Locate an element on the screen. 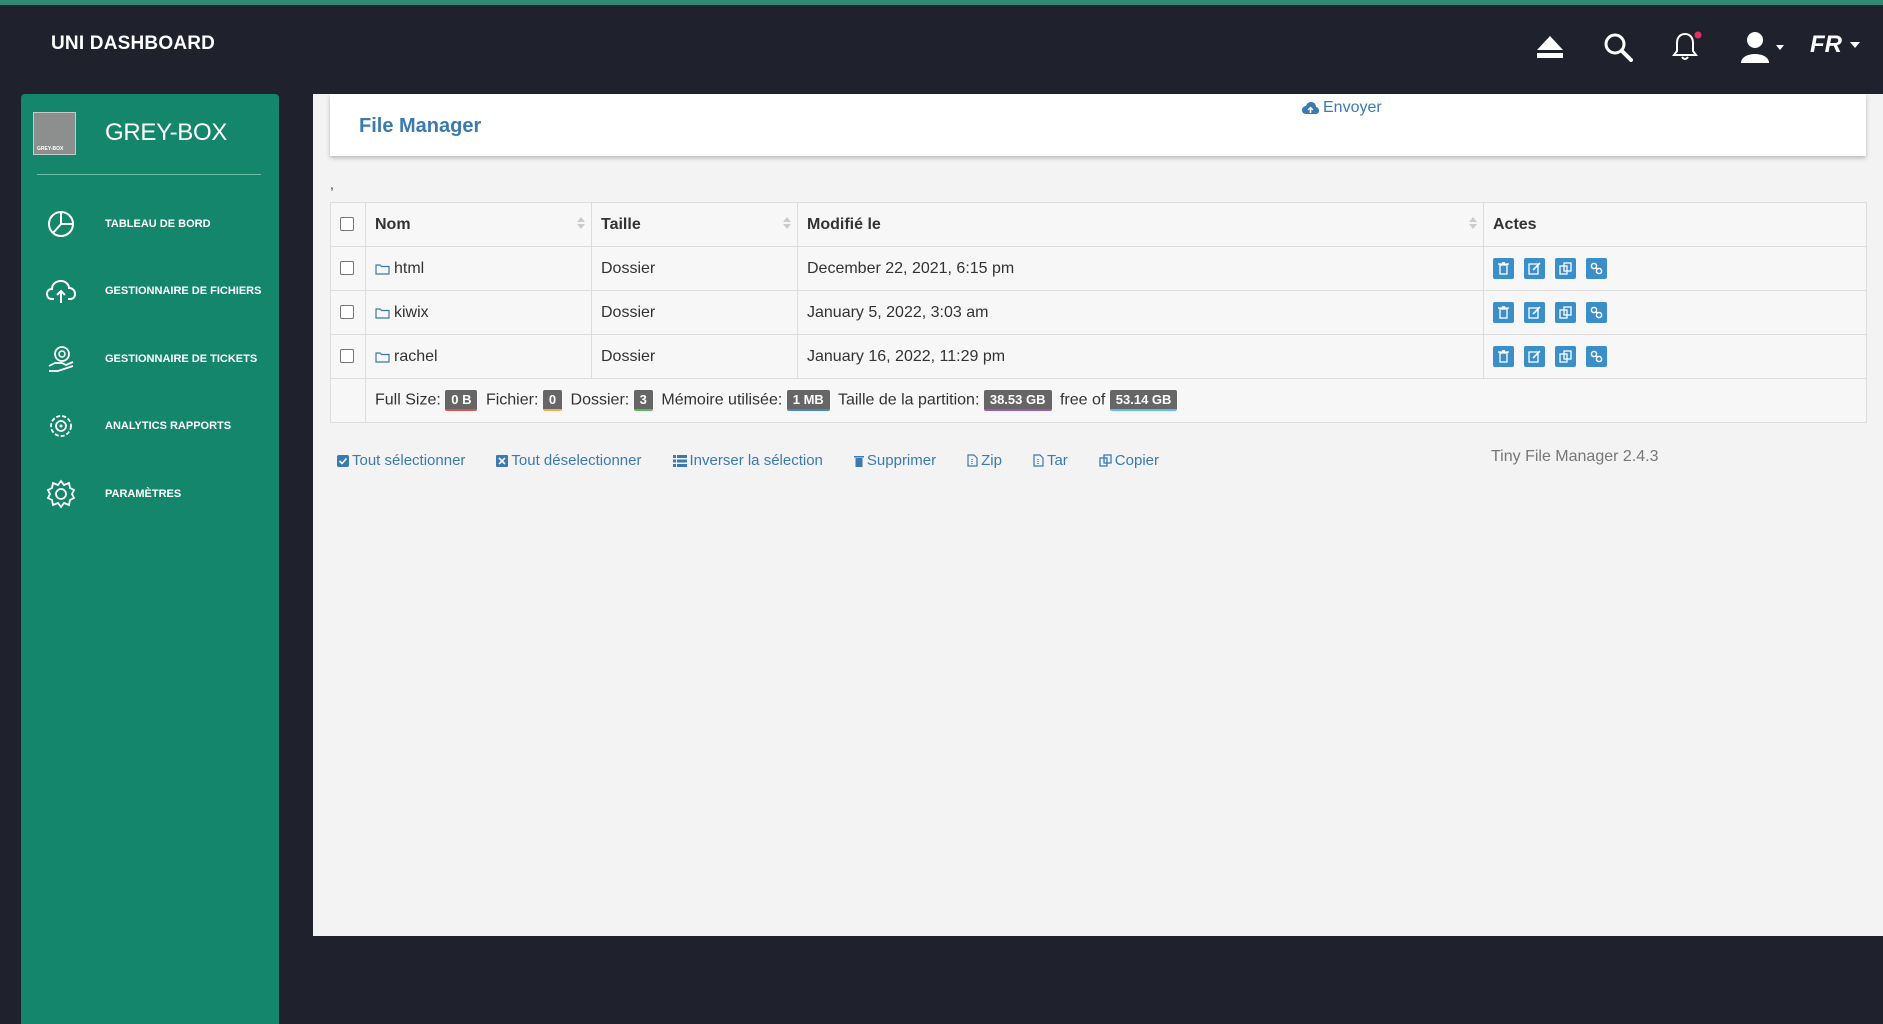  partition-label: Taille de la partition: is located at coordinates (908, 400).